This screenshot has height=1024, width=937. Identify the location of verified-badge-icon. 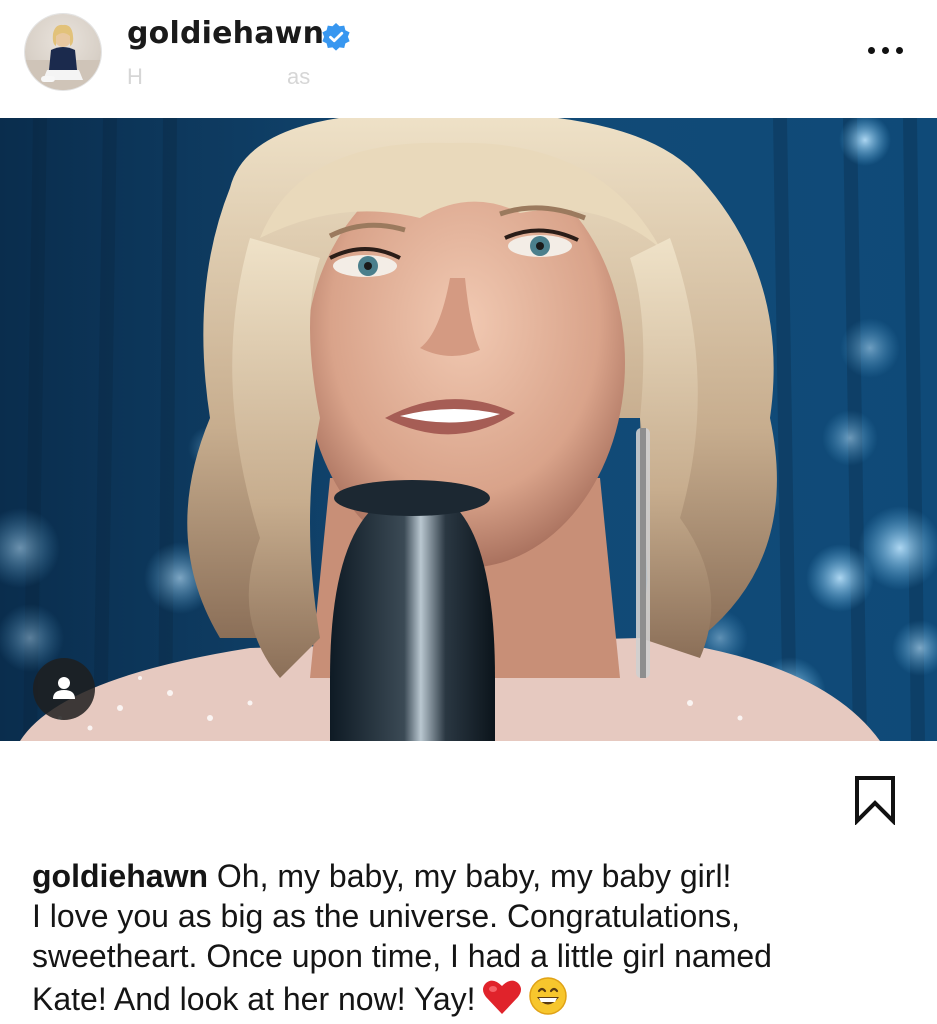
(336, 37).